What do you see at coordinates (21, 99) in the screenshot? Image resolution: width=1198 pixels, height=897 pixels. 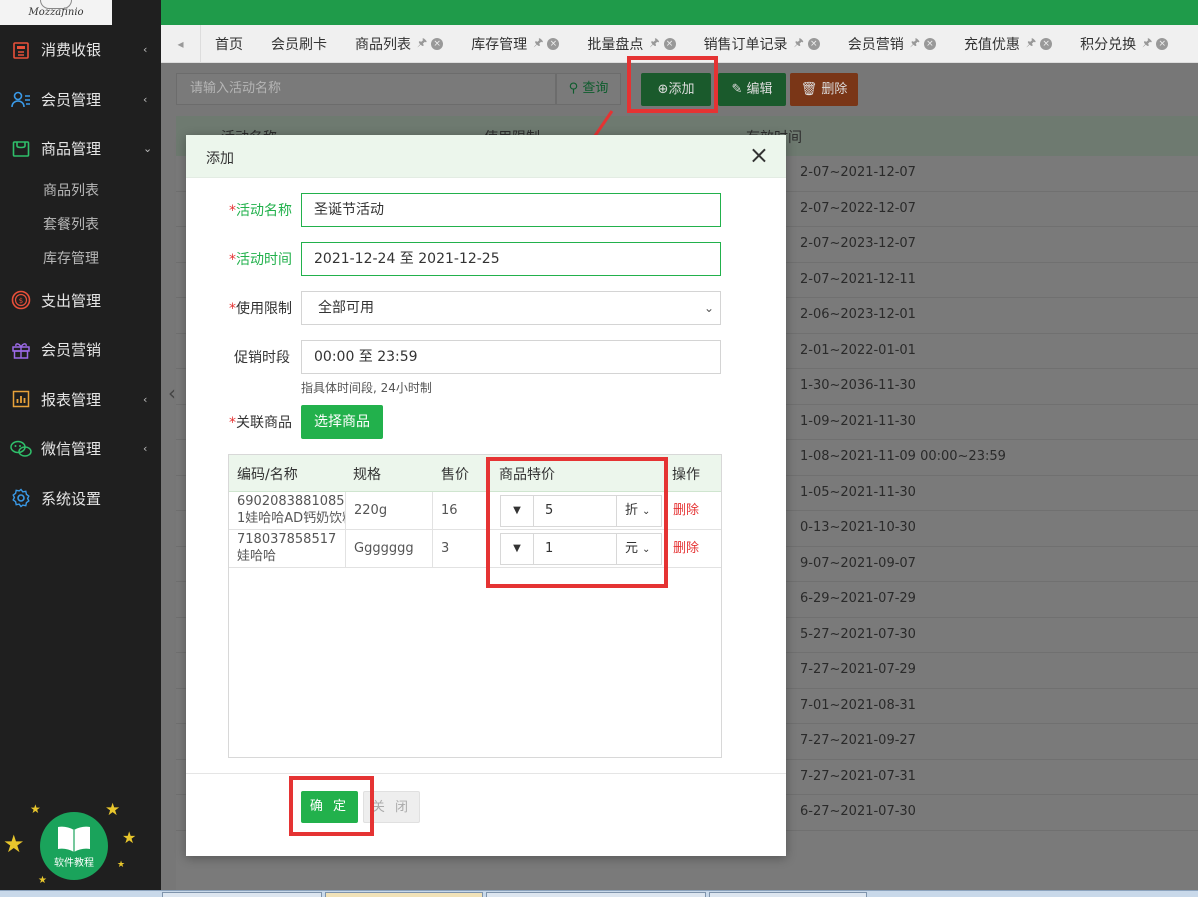 I see `member-icon` at bounding box center [21, 99].